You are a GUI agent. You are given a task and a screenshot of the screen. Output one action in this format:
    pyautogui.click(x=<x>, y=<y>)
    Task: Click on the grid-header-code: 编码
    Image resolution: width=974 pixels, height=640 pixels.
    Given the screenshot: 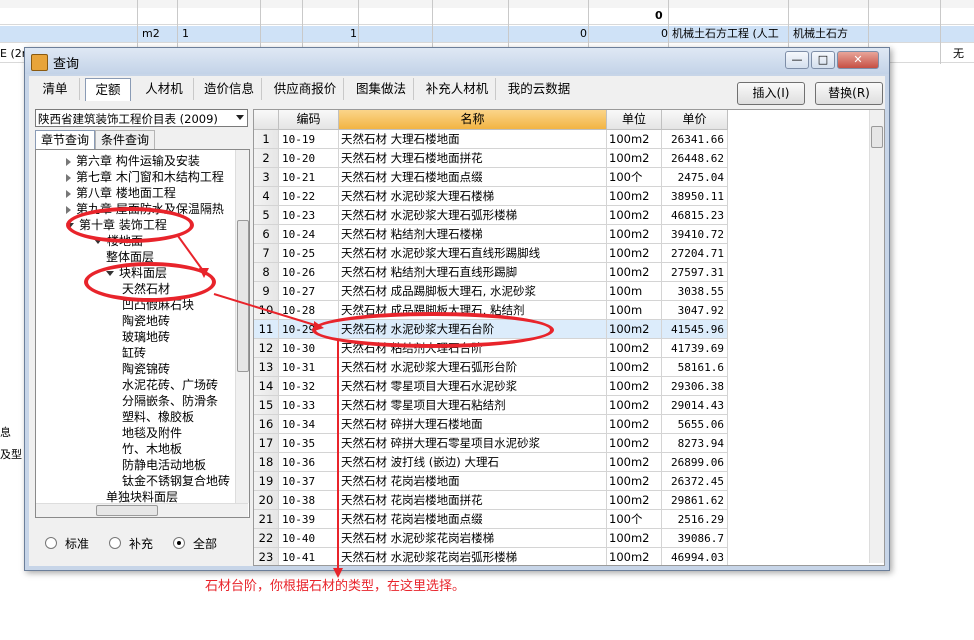 What is the action you would take?
    pyautogui.click(x=309, y=120)
    